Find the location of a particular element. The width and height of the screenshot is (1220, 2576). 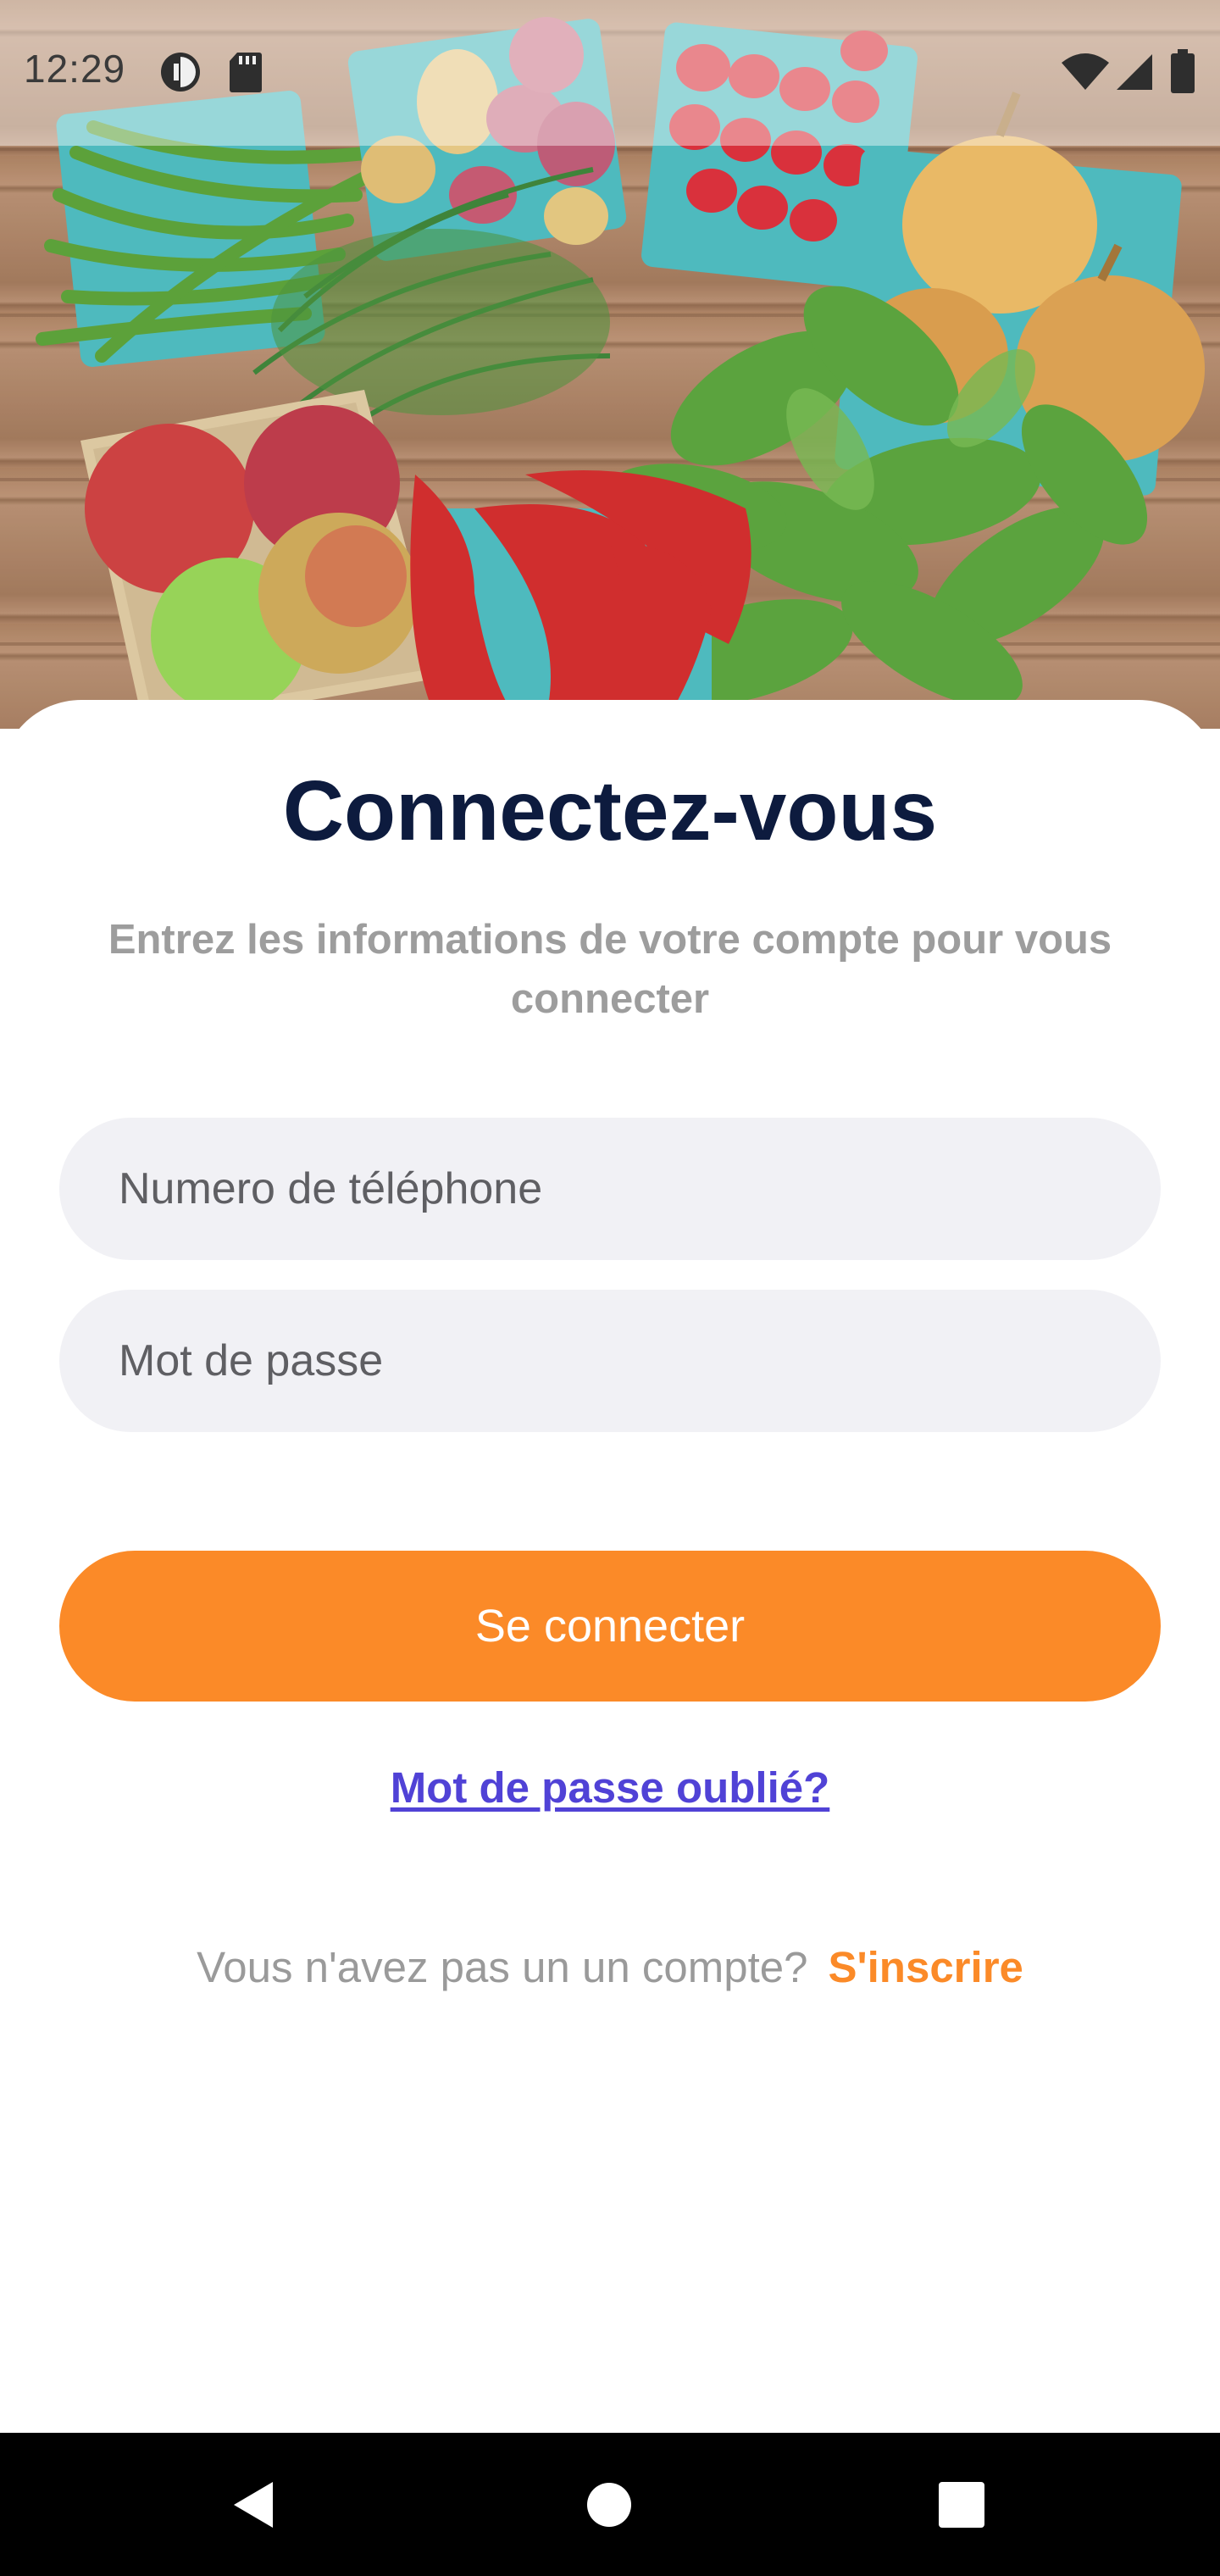

status-time: 12:29 is located at coordinates (75, 69).